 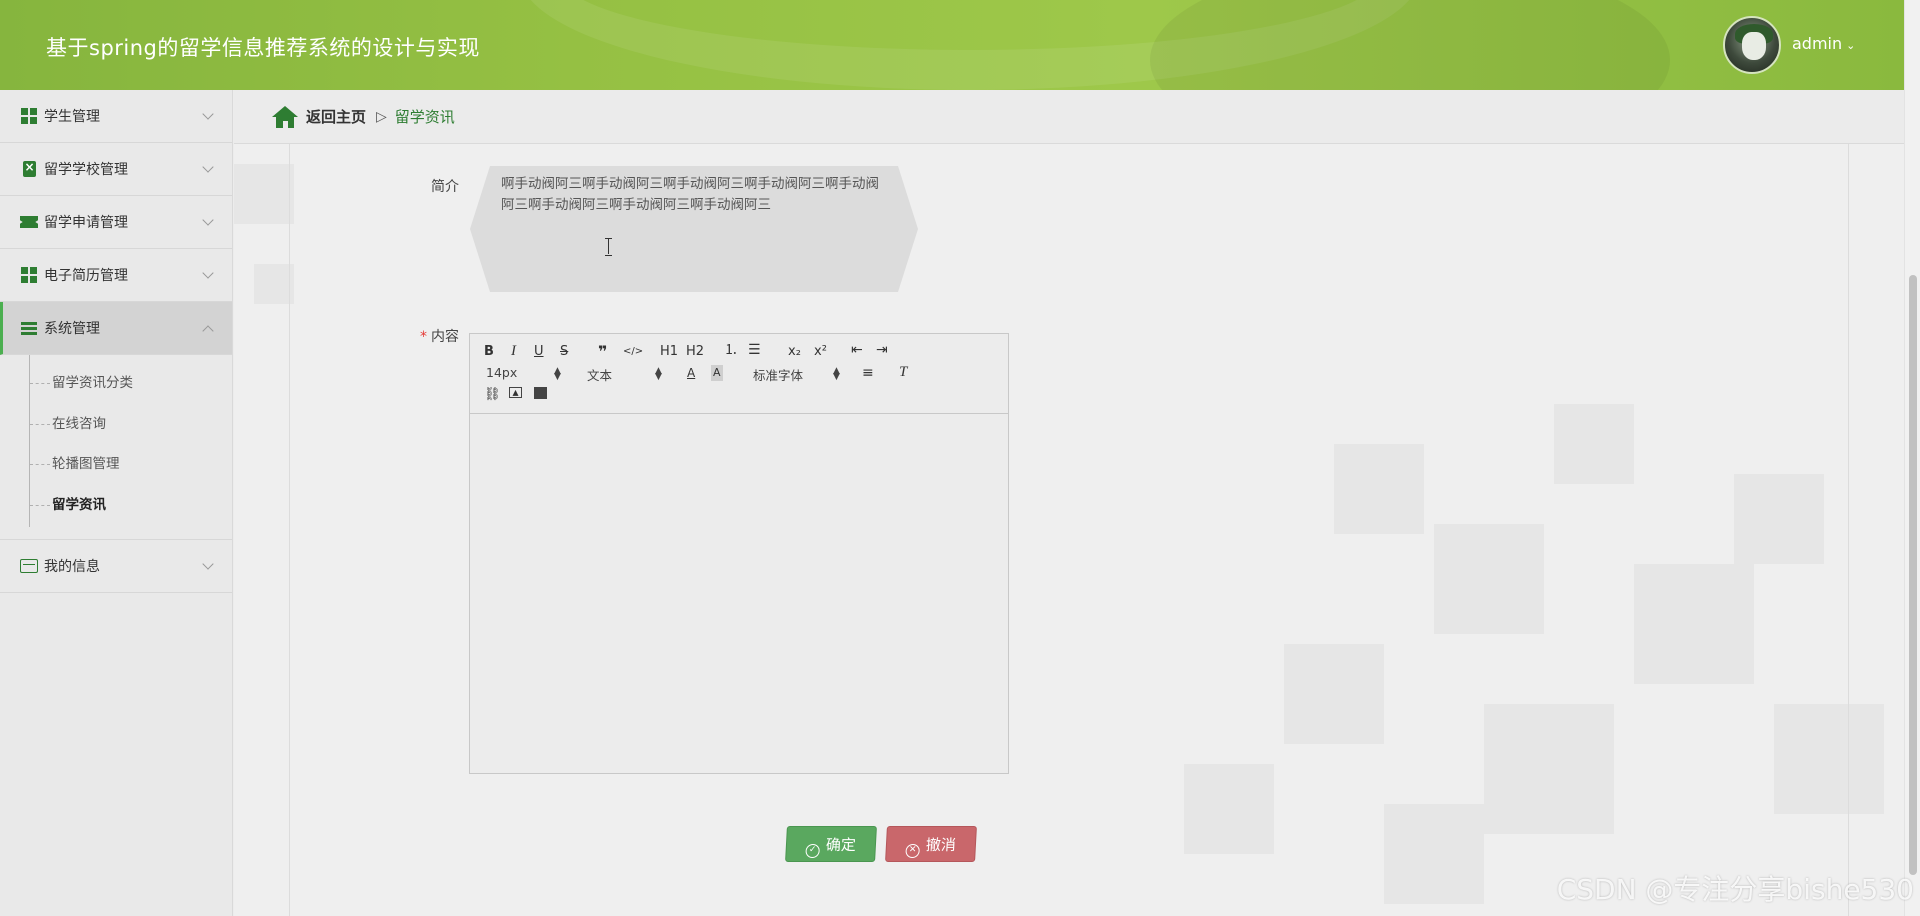 I want to click on subscript-button: x₂, so click(x=794, y=352).